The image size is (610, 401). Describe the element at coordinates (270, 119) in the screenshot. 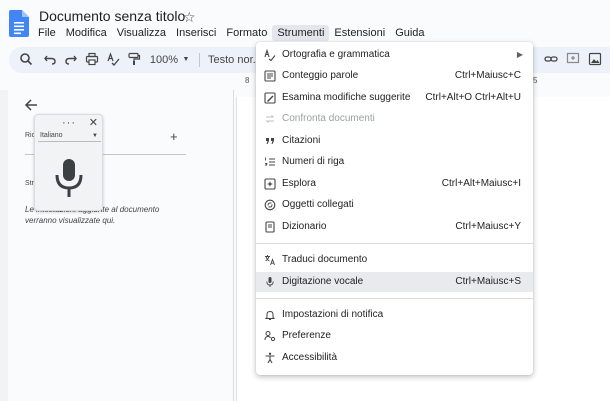

I see `compare-icon` at that location.